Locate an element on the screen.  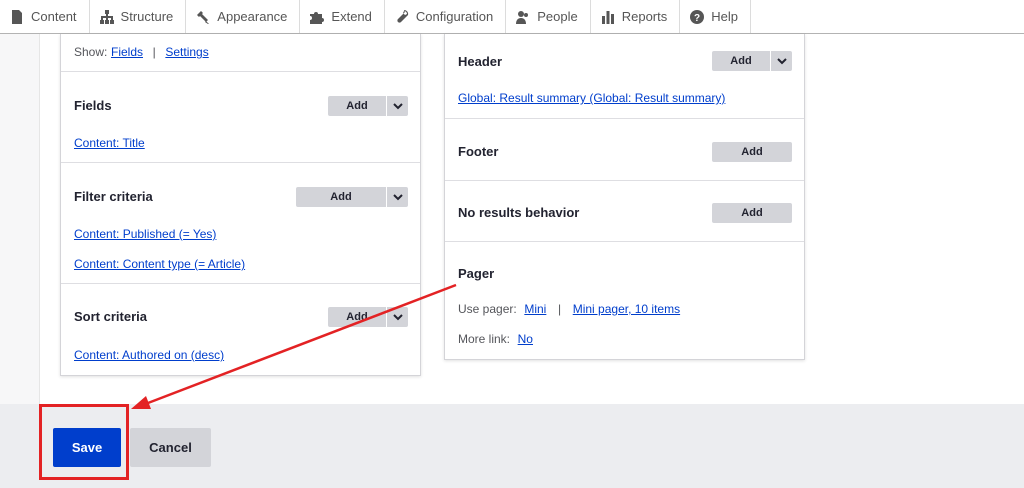
more-link-value: No is located at coordinates (525, 339).